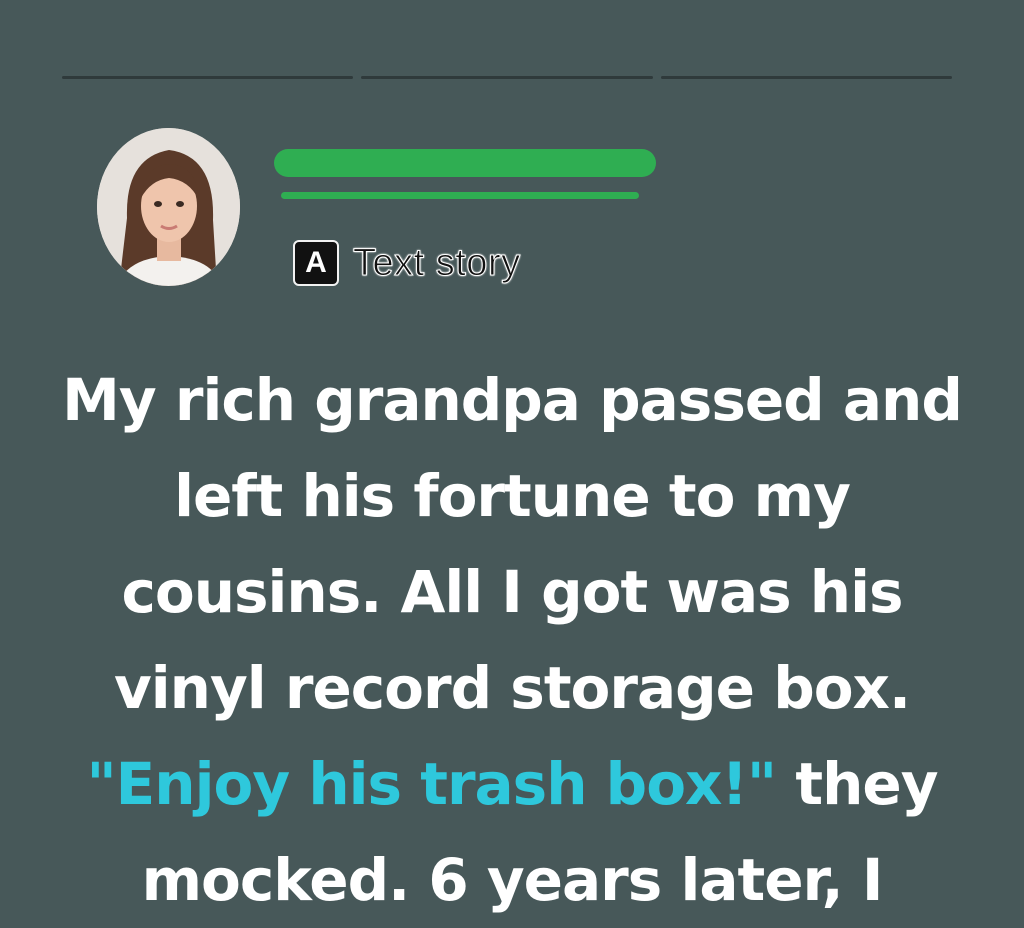 This screenshot has height=928, width=1024. I want to click on username-redaction, so click(465, 163).